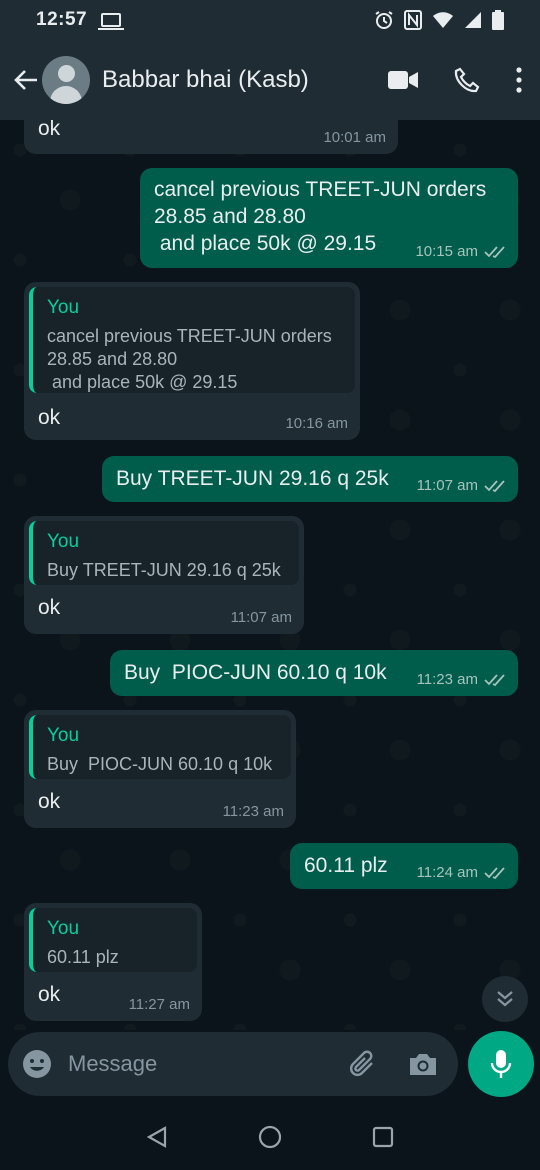  What do you see at coordinates (363, 1064) in the screenshot?
I see `attachment-icon` at bounding box center [363, 1064].